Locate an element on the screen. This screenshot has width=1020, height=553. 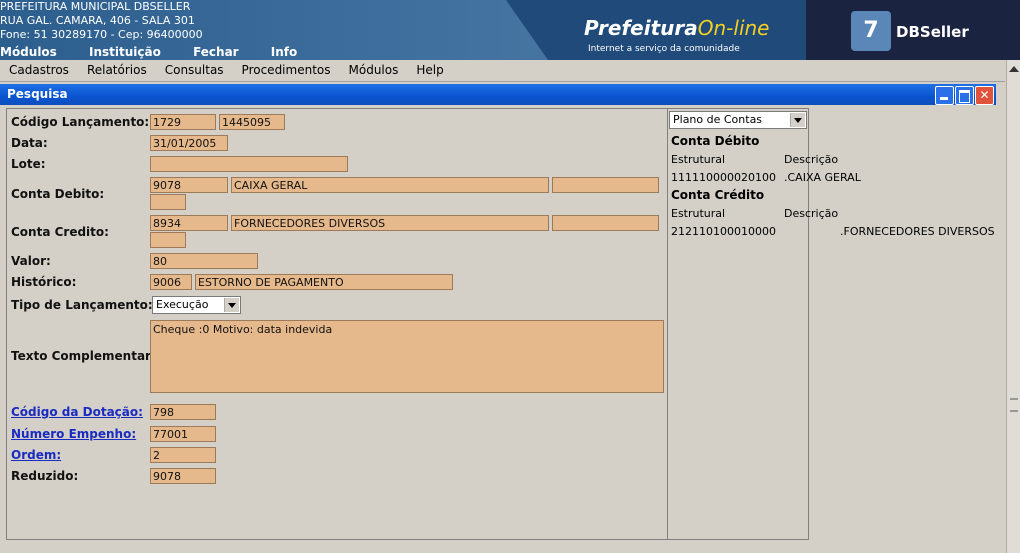
lote-label: Lote: is located at coordinates (28, 164).